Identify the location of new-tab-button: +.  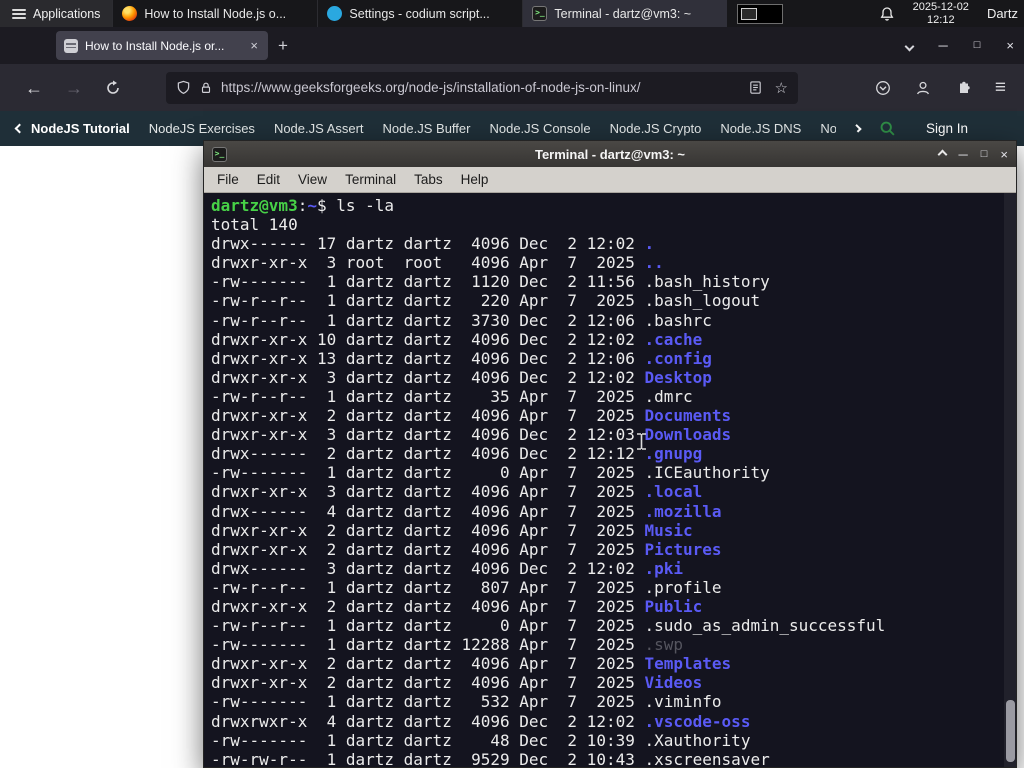
(283, 46).